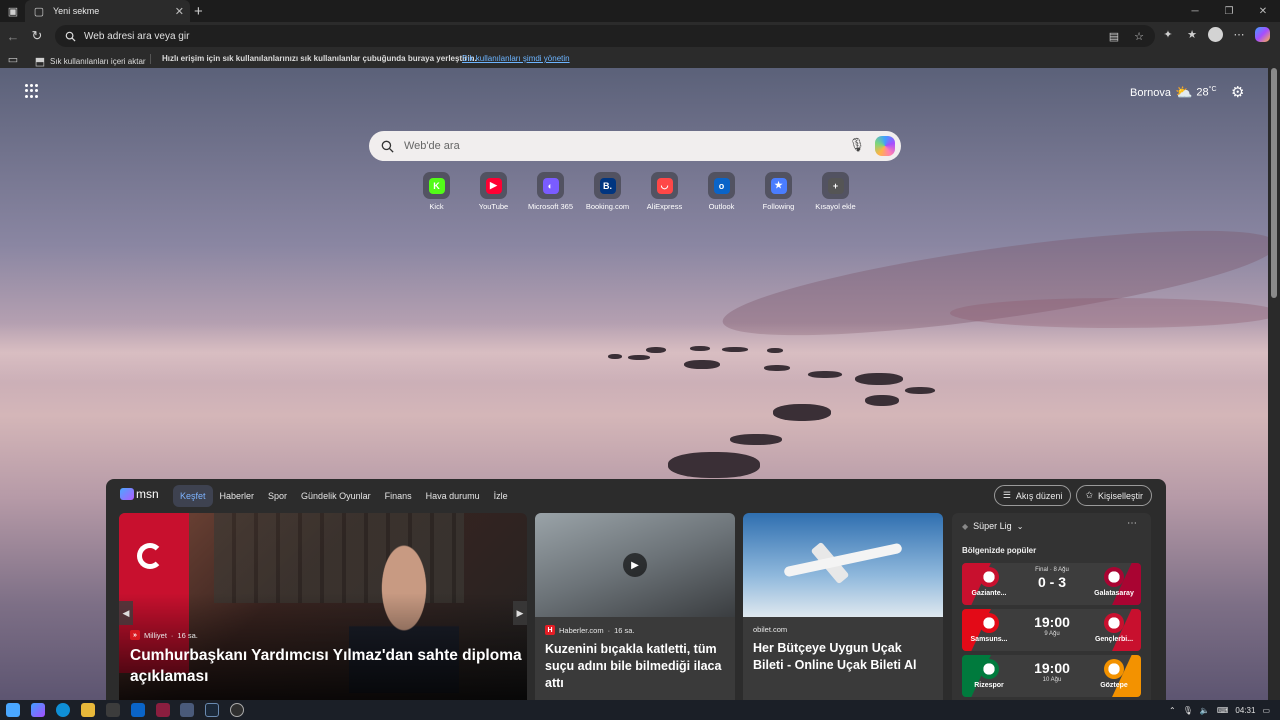  I want to click on chevron-up-icon: ⌃, so click(1172, 710).